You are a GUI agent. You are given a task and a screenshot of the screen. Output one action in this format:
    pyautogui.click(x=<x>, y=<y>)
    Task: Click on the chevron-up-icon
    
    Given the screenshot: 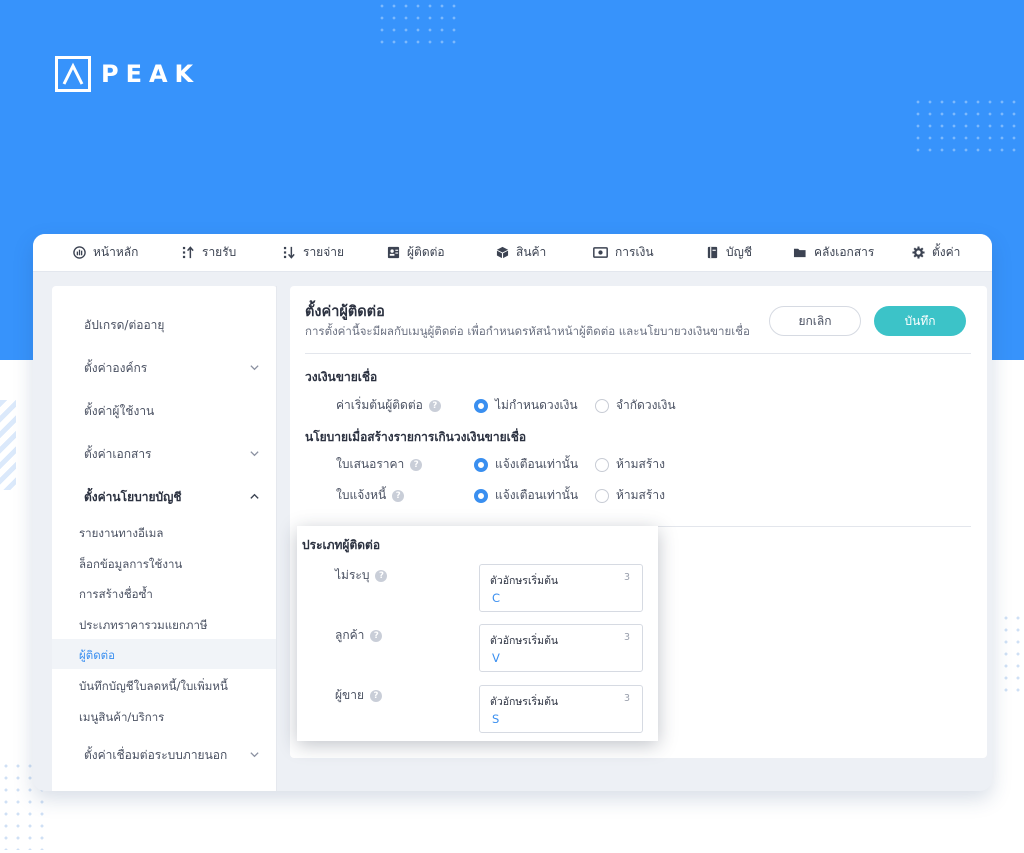 What is the action you would take?
    pyautogui.click(x=254, y=496)
    